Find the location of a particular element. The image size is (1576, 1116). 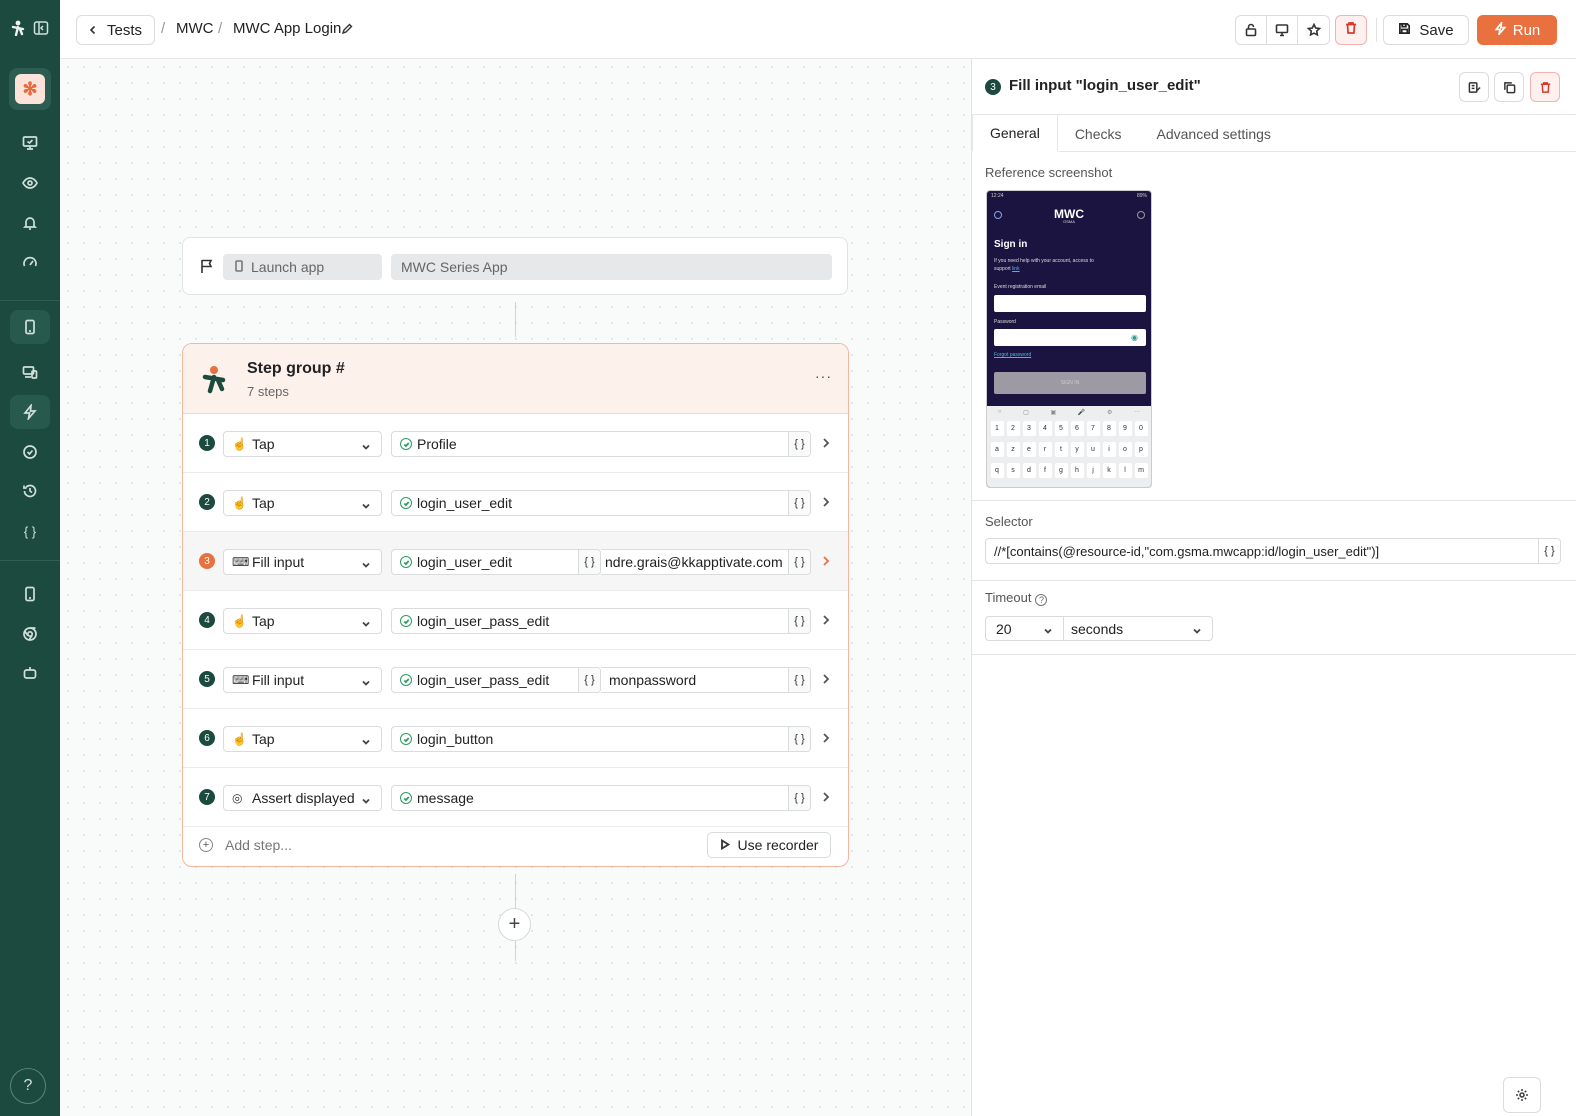

use-recorder-button: Use recorder is located at coordinates (769, 845).